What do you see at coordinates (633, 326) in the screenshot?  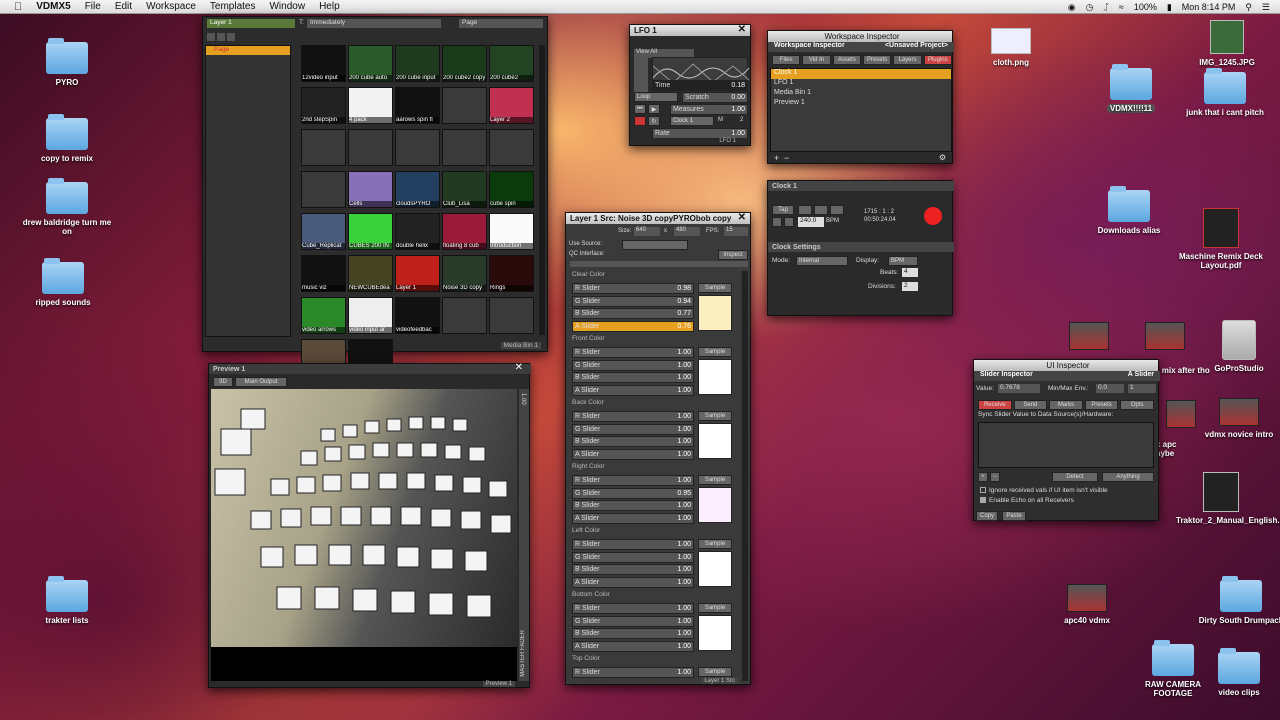 I see `color-slider: A Slider 0.76` at bounding box center [633, 326].